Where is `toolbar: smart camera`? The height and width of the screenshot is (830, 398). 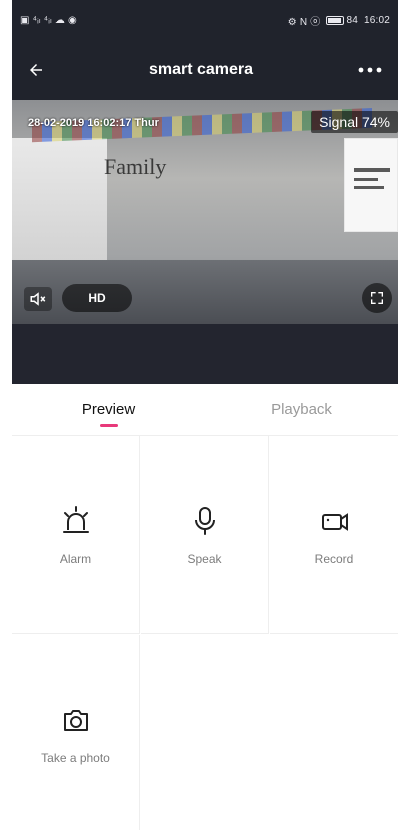 toolbar: smart camera is located at coordinates (205, 70).